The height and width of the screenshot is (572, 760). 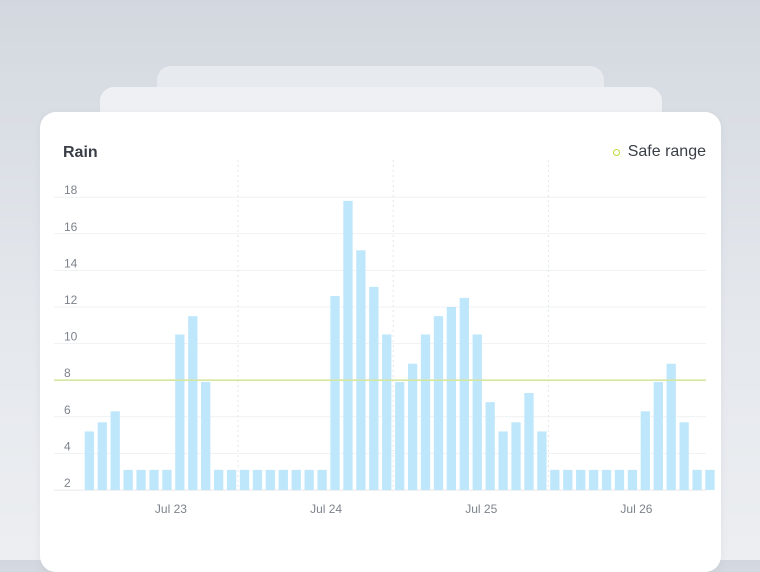 What do you see at coordinates (71, 227) in the screenshot?
I see `y-tick-label: 16` at bounding box center [71, 227].